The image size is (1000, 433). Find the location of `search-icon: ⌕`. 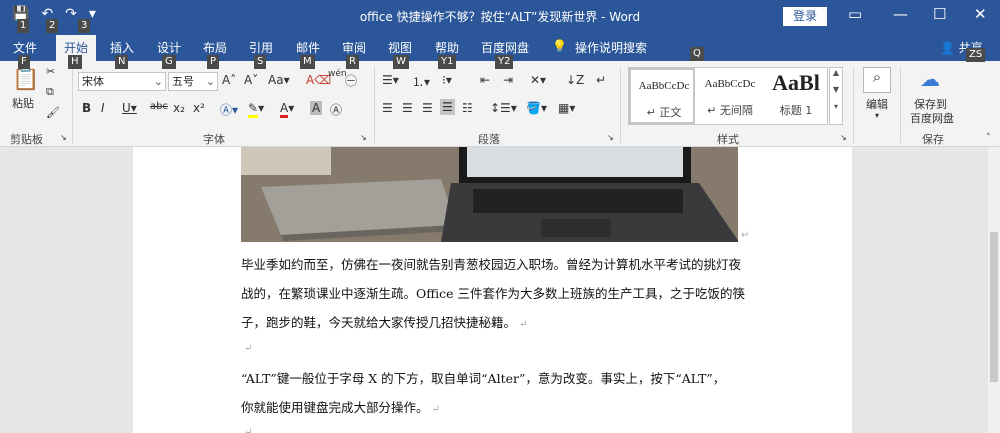

search-icon: ⌕ is located at coordinates (877, 80).